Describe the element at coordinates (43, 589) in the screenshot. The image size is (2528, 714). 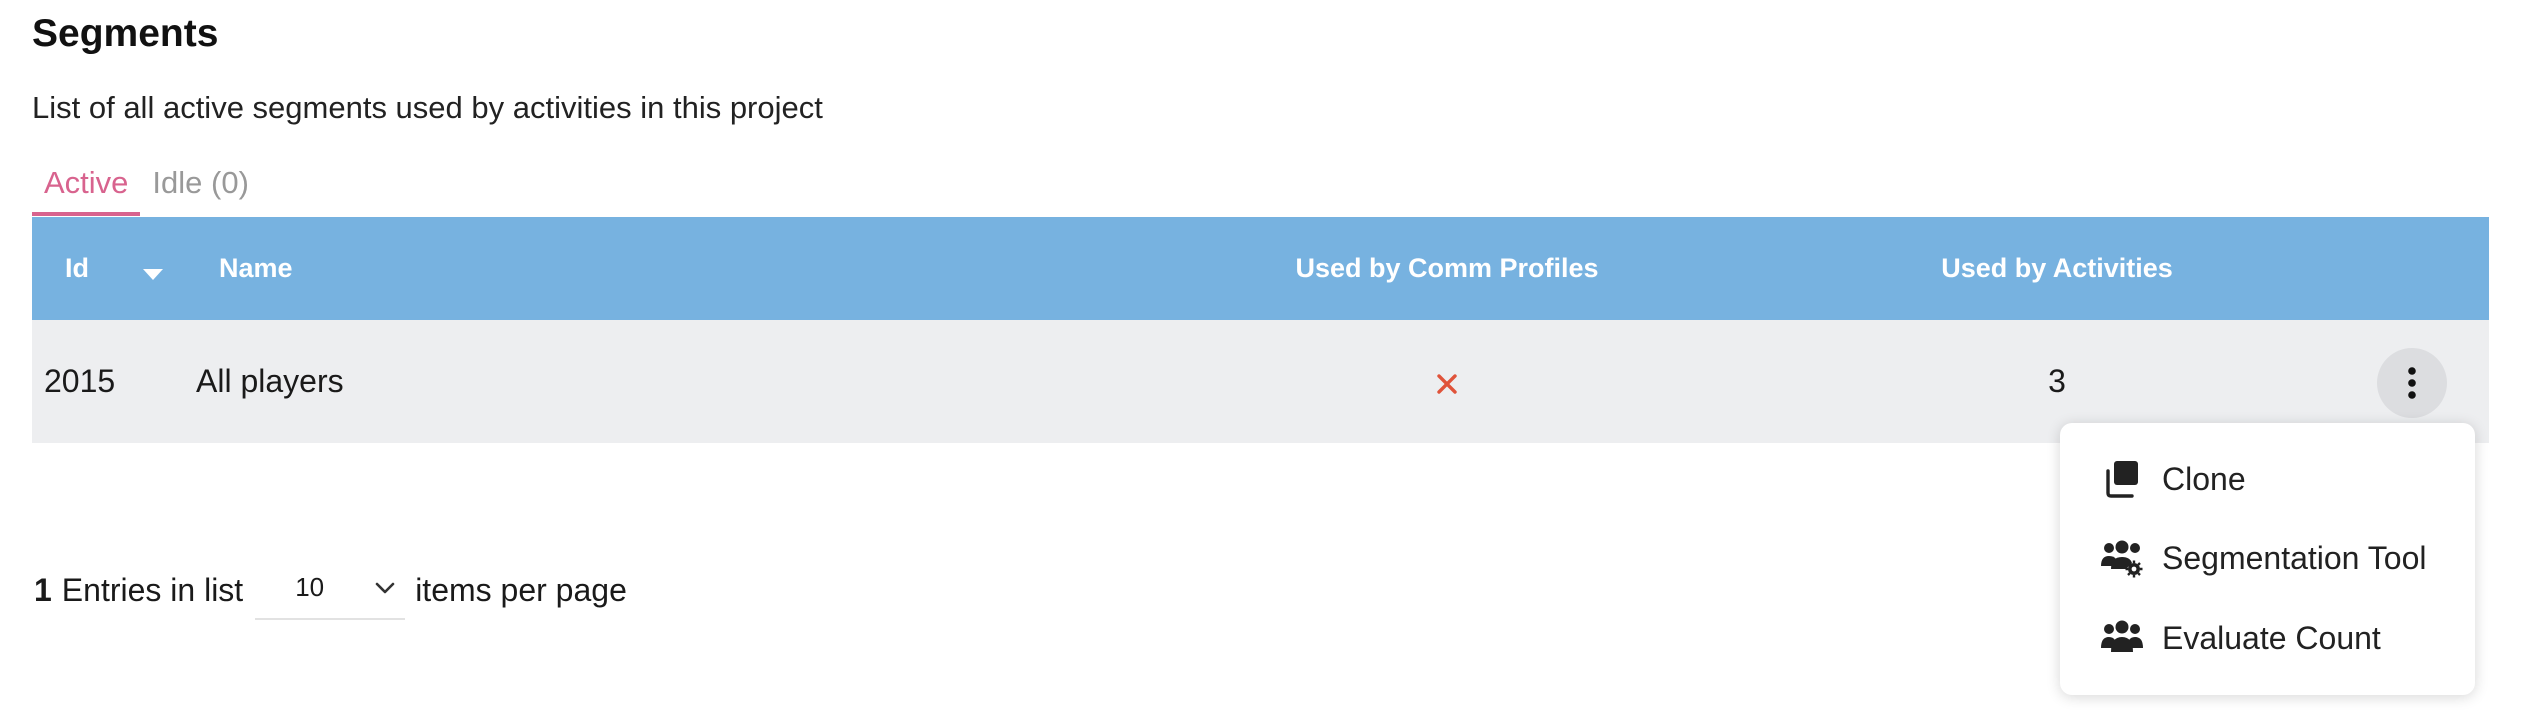
I see `entries-count: 1` at that location.